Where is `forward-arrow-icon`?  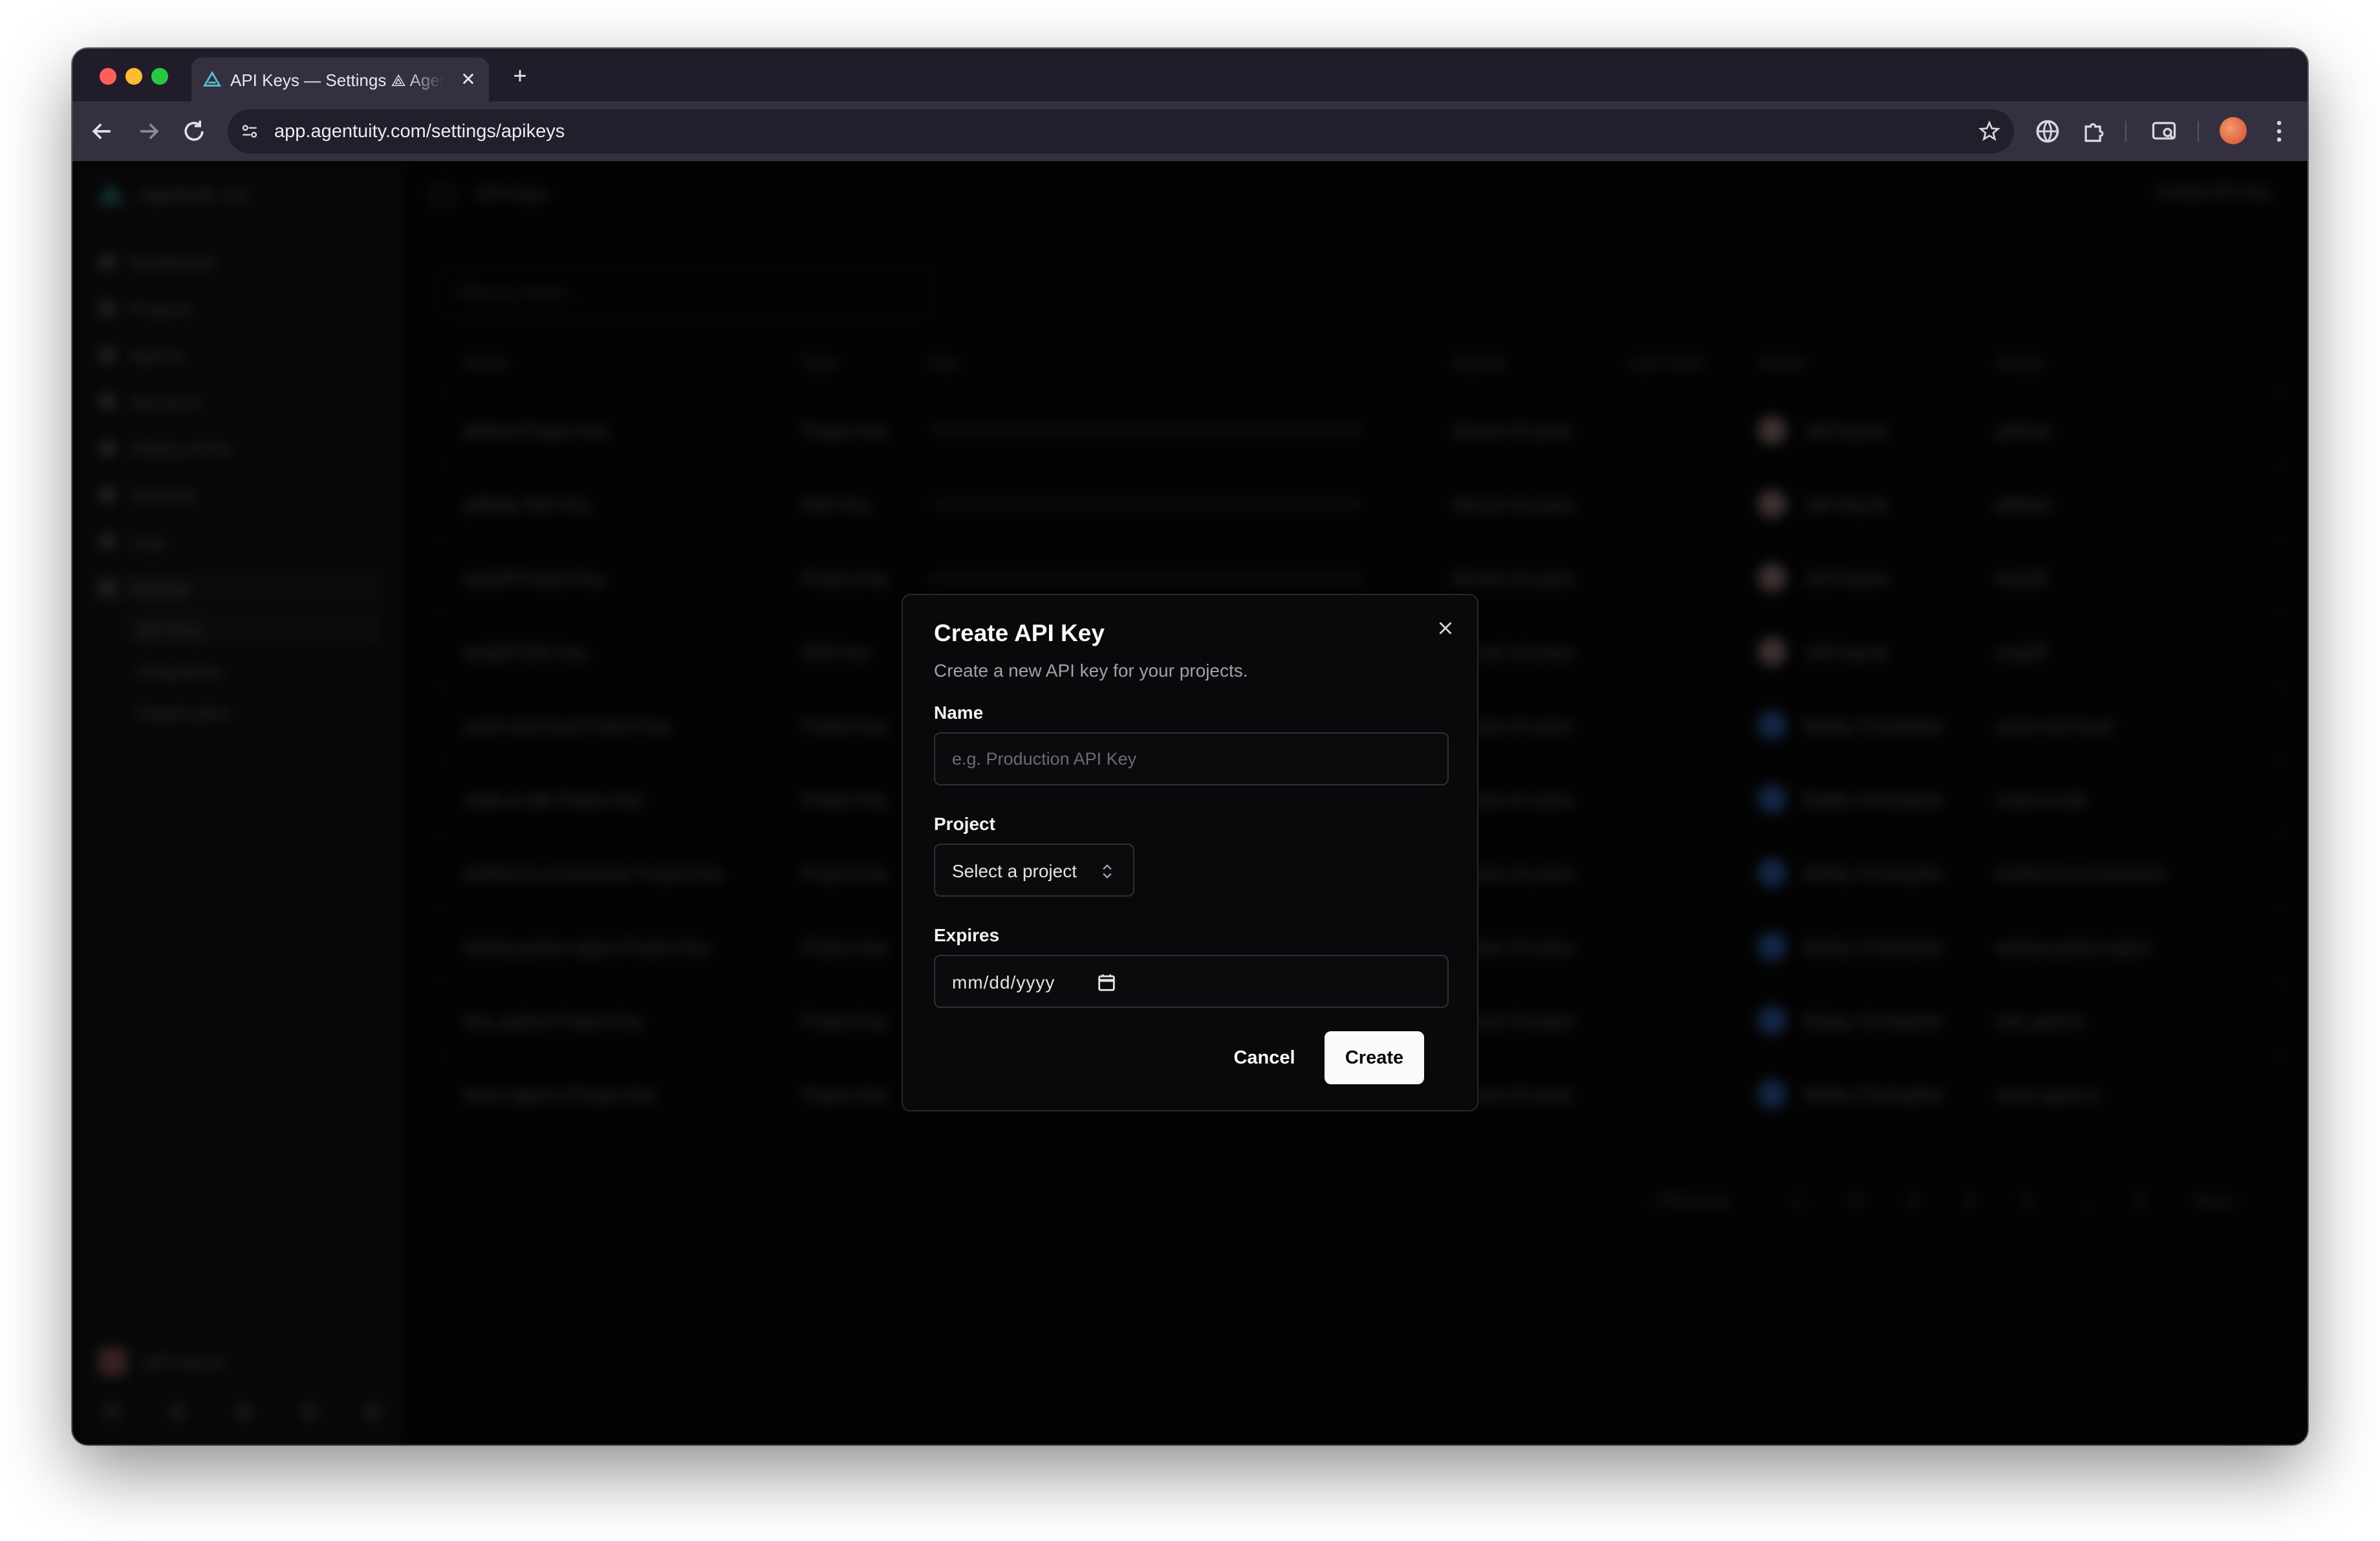 forward-arrow-icon is located at coordinates (149, 131).